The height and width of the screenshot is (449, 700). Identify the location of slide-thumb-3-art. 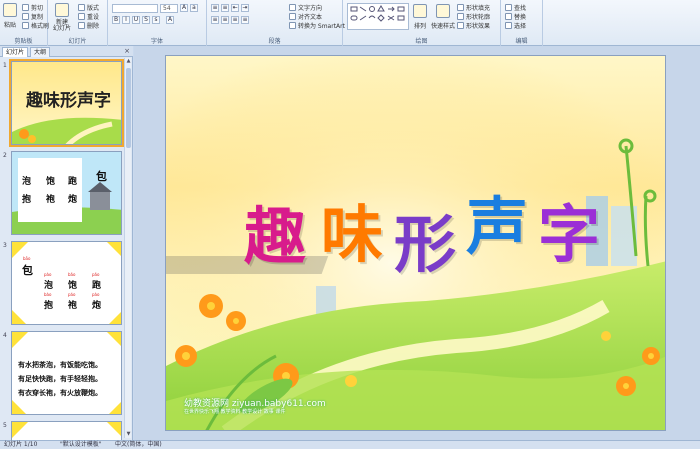
(66, 283).